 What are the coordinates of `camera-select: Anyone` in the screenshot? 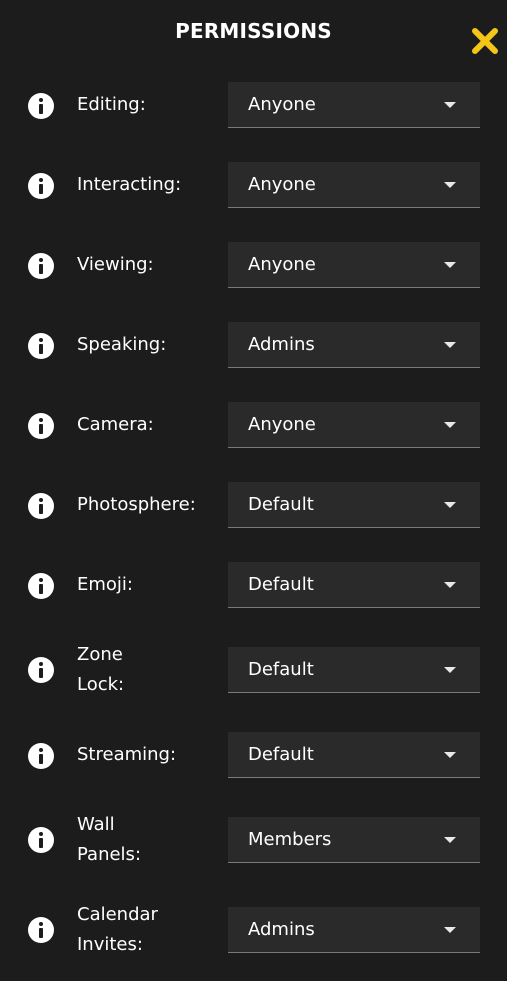 It's located at (354, 425).